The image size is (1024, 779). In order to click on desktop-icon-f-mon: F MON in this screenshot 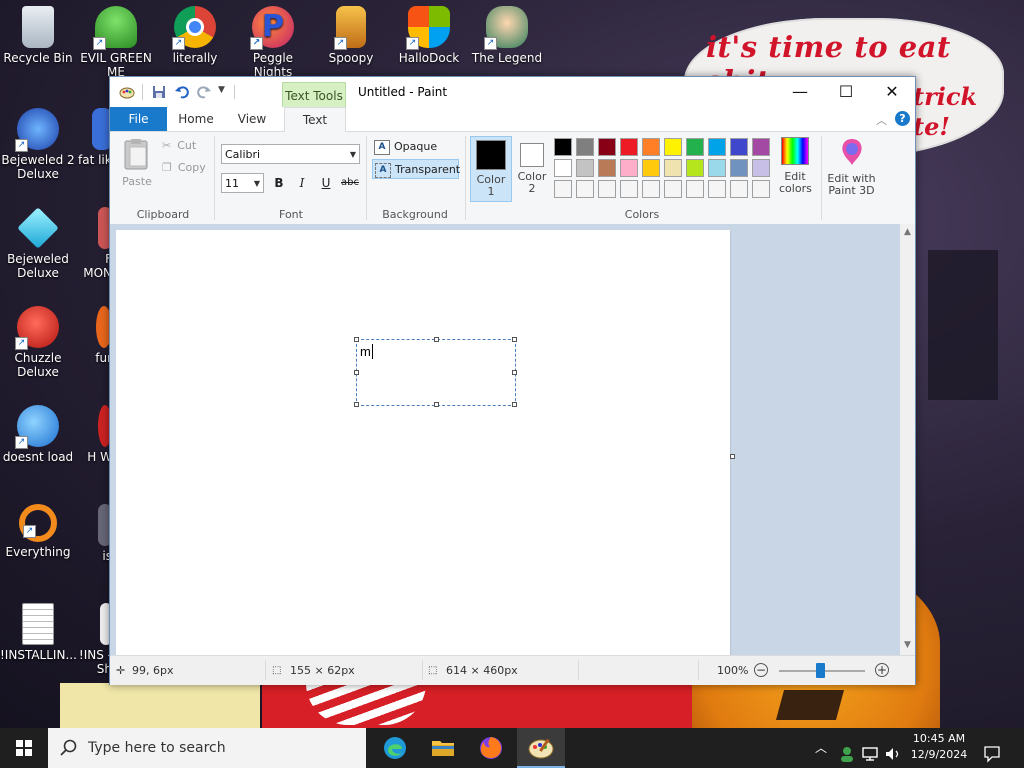, I will do `click(95, 243)`.